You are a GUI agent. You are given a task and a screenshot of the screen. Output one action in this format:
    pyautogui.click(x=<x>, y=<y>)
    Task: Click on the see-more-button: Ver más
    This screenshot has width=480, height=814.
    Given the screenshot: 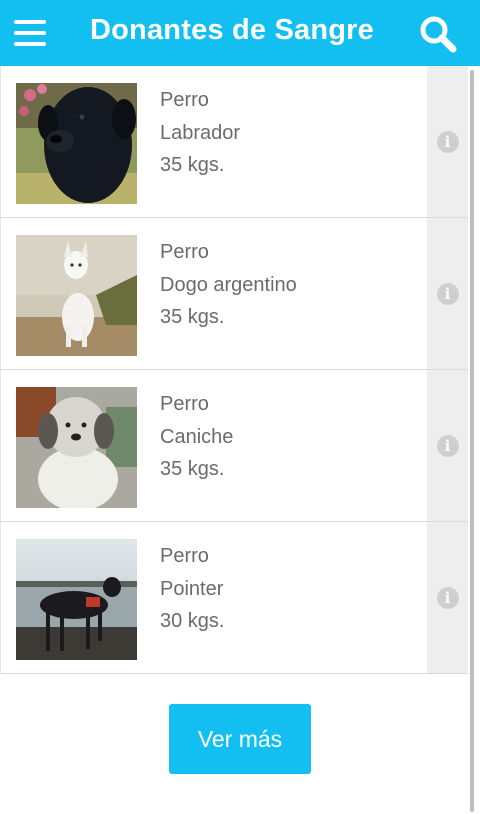 What is the action you would take?
    pyautogui.click(x=240, y=739)
    